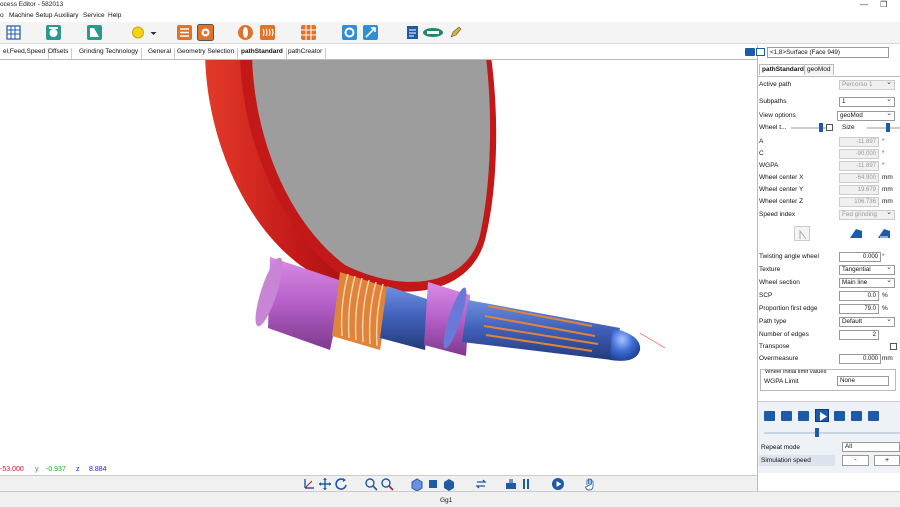 Image resolution: width=900 pixels, height=507 pixels. What do you see at coordinates (883, 128) in the screenshot?
I see `size-slider` at bounding box center [883, 128].